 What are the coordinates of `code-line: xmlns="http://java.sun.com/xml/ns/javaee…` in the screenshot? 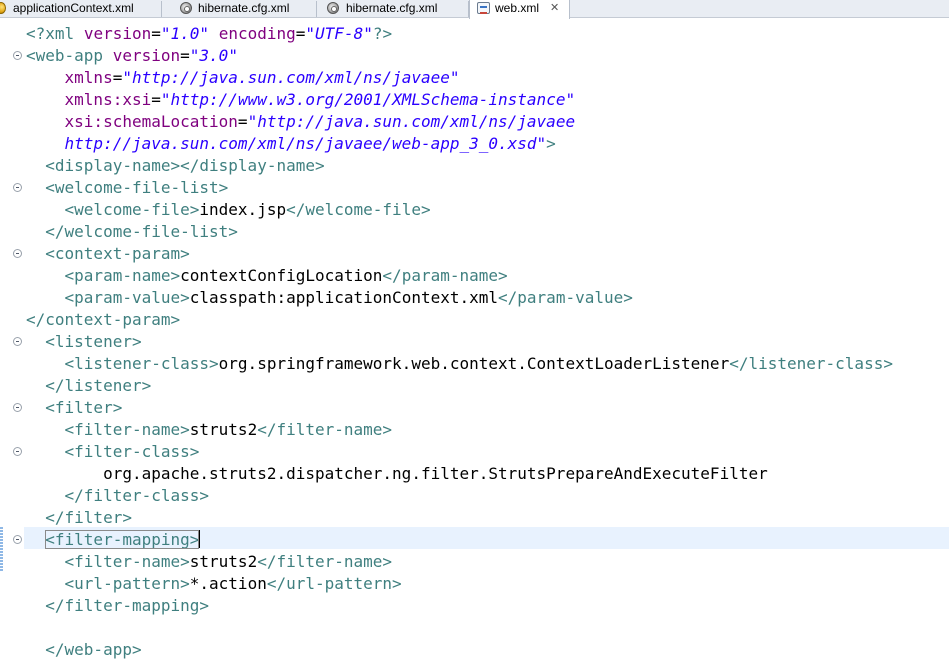 It's located at (243, 78).